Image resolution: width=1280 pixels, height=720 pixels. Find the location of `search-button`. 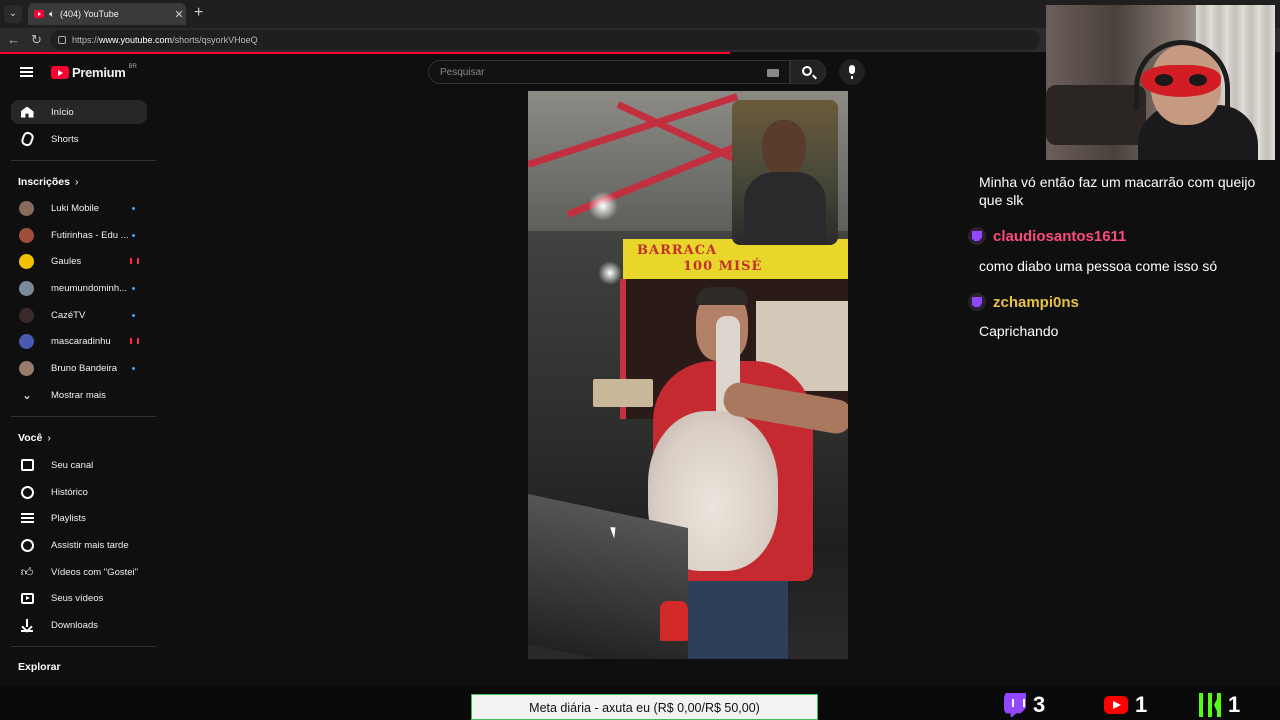

search-button is located at coordinates (808, 72).